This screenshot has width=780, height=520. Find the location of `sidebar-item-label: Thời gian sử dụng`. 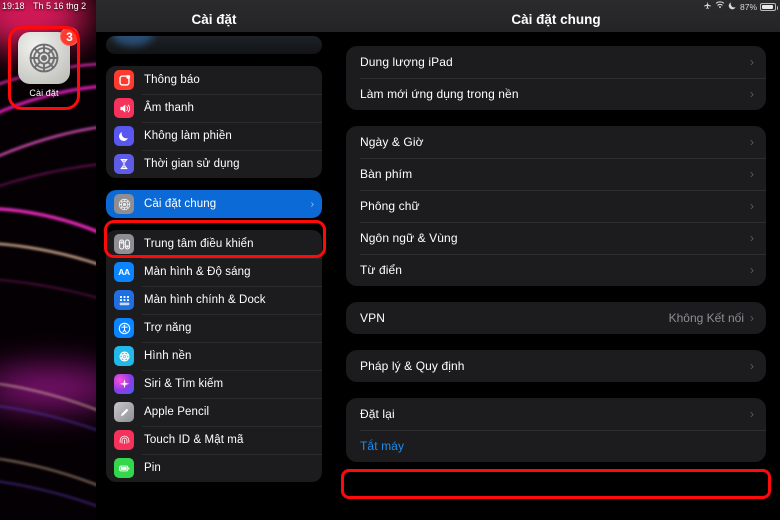

sidebar-item-label: Thời gian sử dụng is located at coordinates (192, 164).